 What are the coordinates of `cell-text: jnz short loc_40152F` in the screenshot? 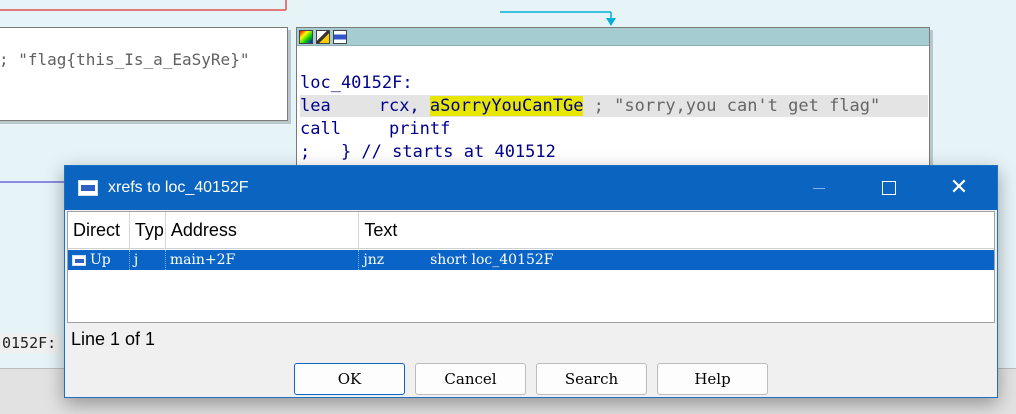 It's located at (676, 260).